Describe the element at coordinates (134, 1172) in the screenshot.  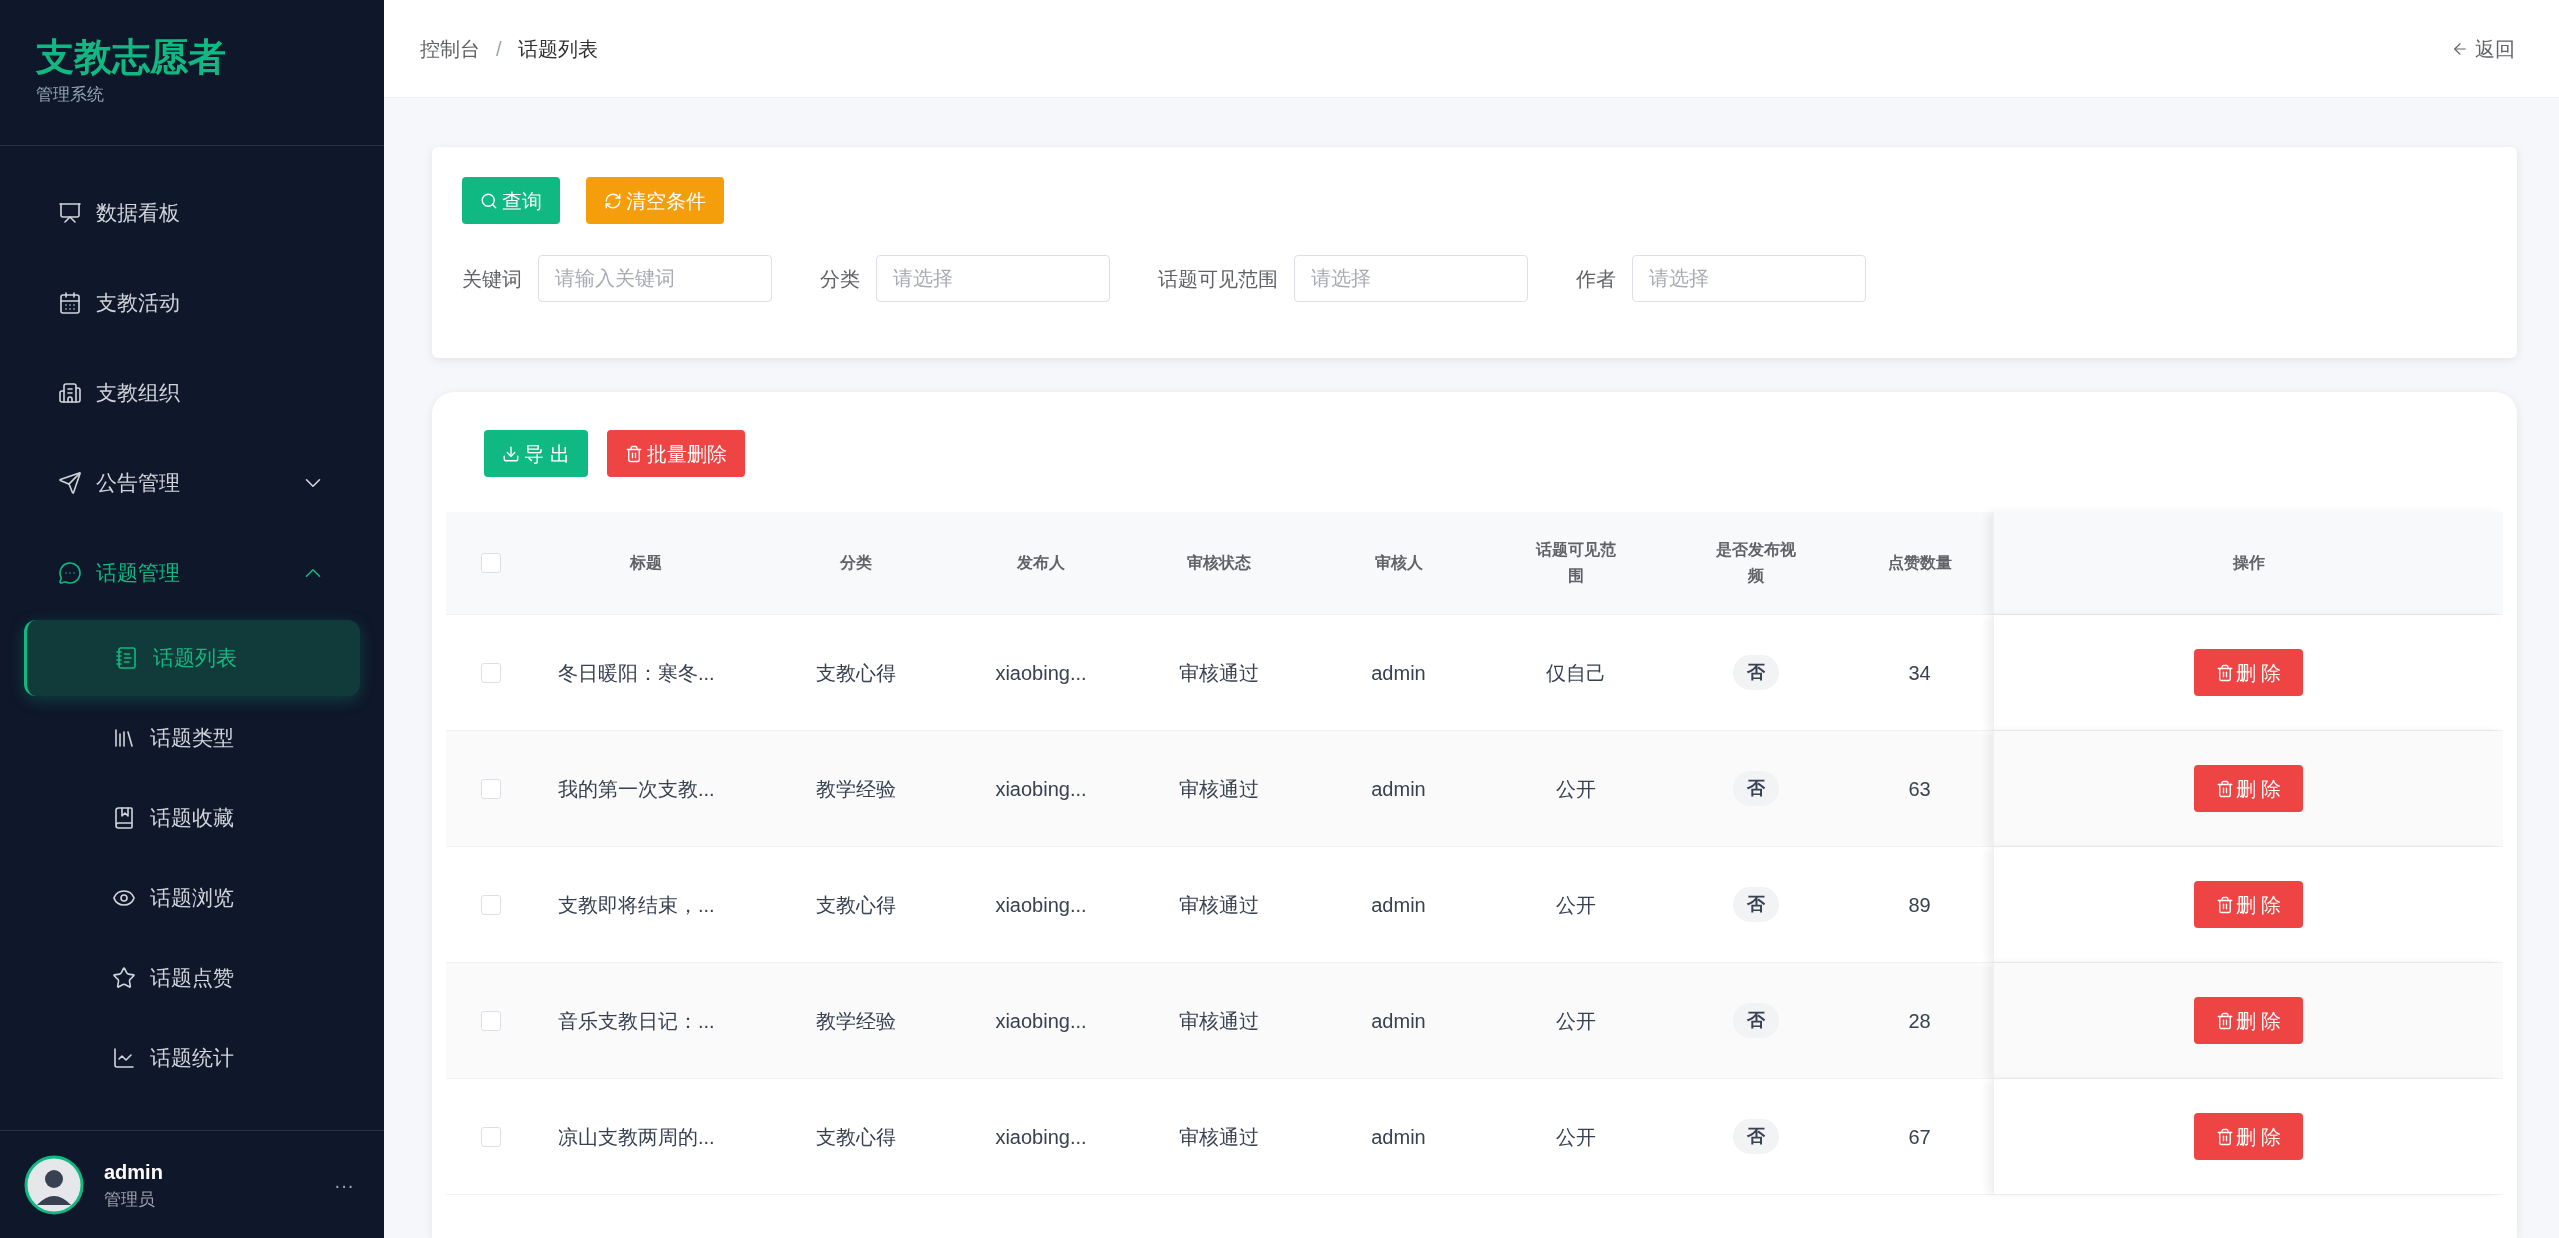
I see `user-name: admin` at that location.